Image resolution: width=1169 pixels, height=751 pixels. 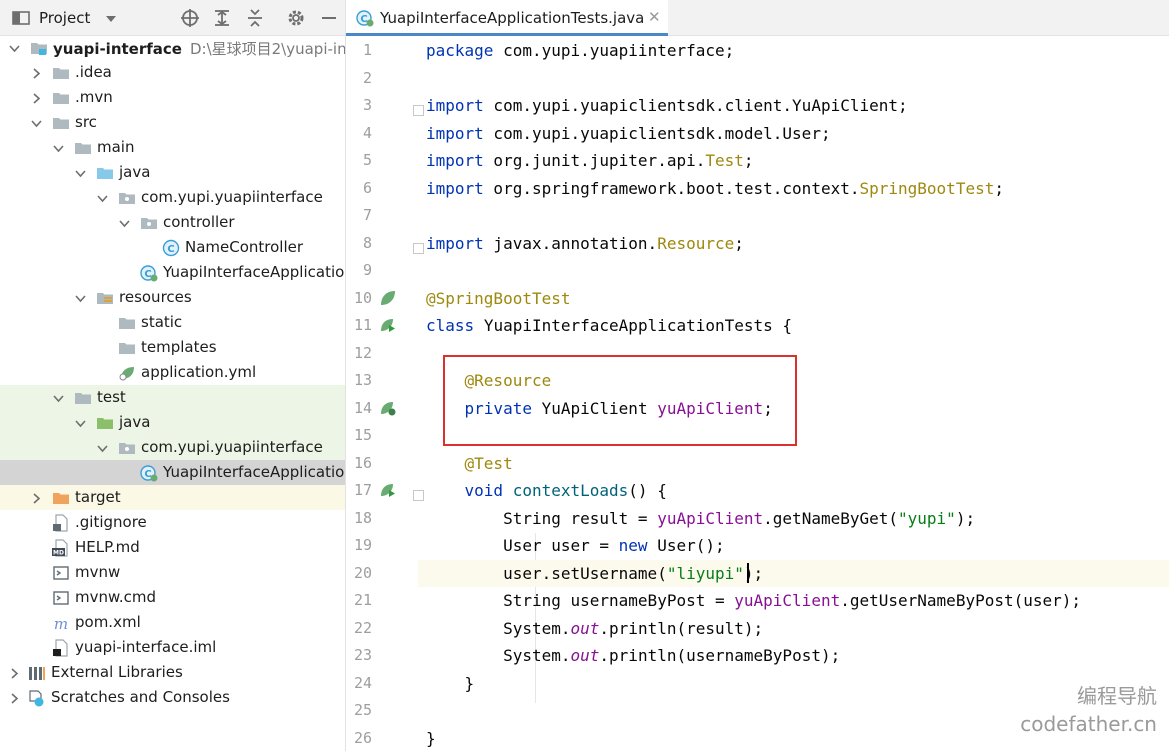 What do you see at coordinates (93, 72) in the screenshot?
I see `tree-item-label: .idea` at bounding box center [93, 72].